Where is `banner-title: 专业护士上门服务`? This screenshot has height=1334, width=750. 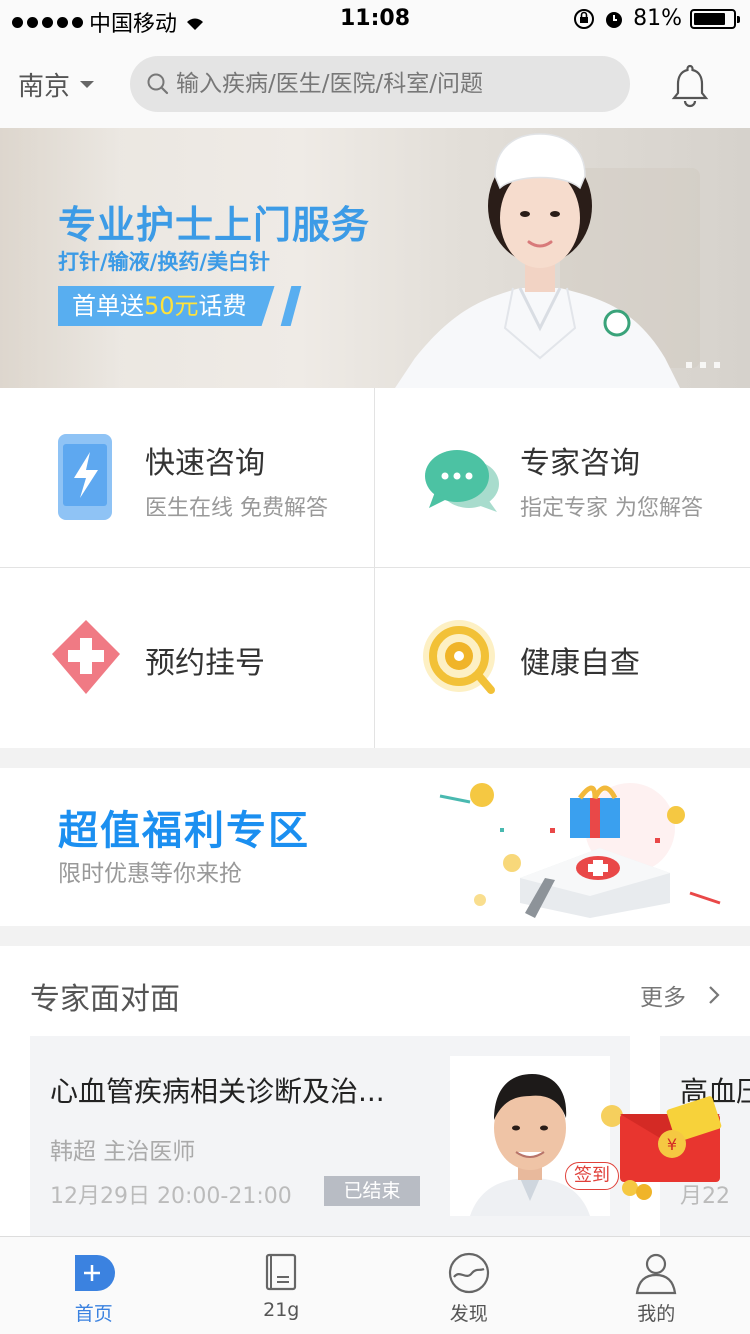 banner-title: 专业护士上门服务 is located at coordinates (214, 225).